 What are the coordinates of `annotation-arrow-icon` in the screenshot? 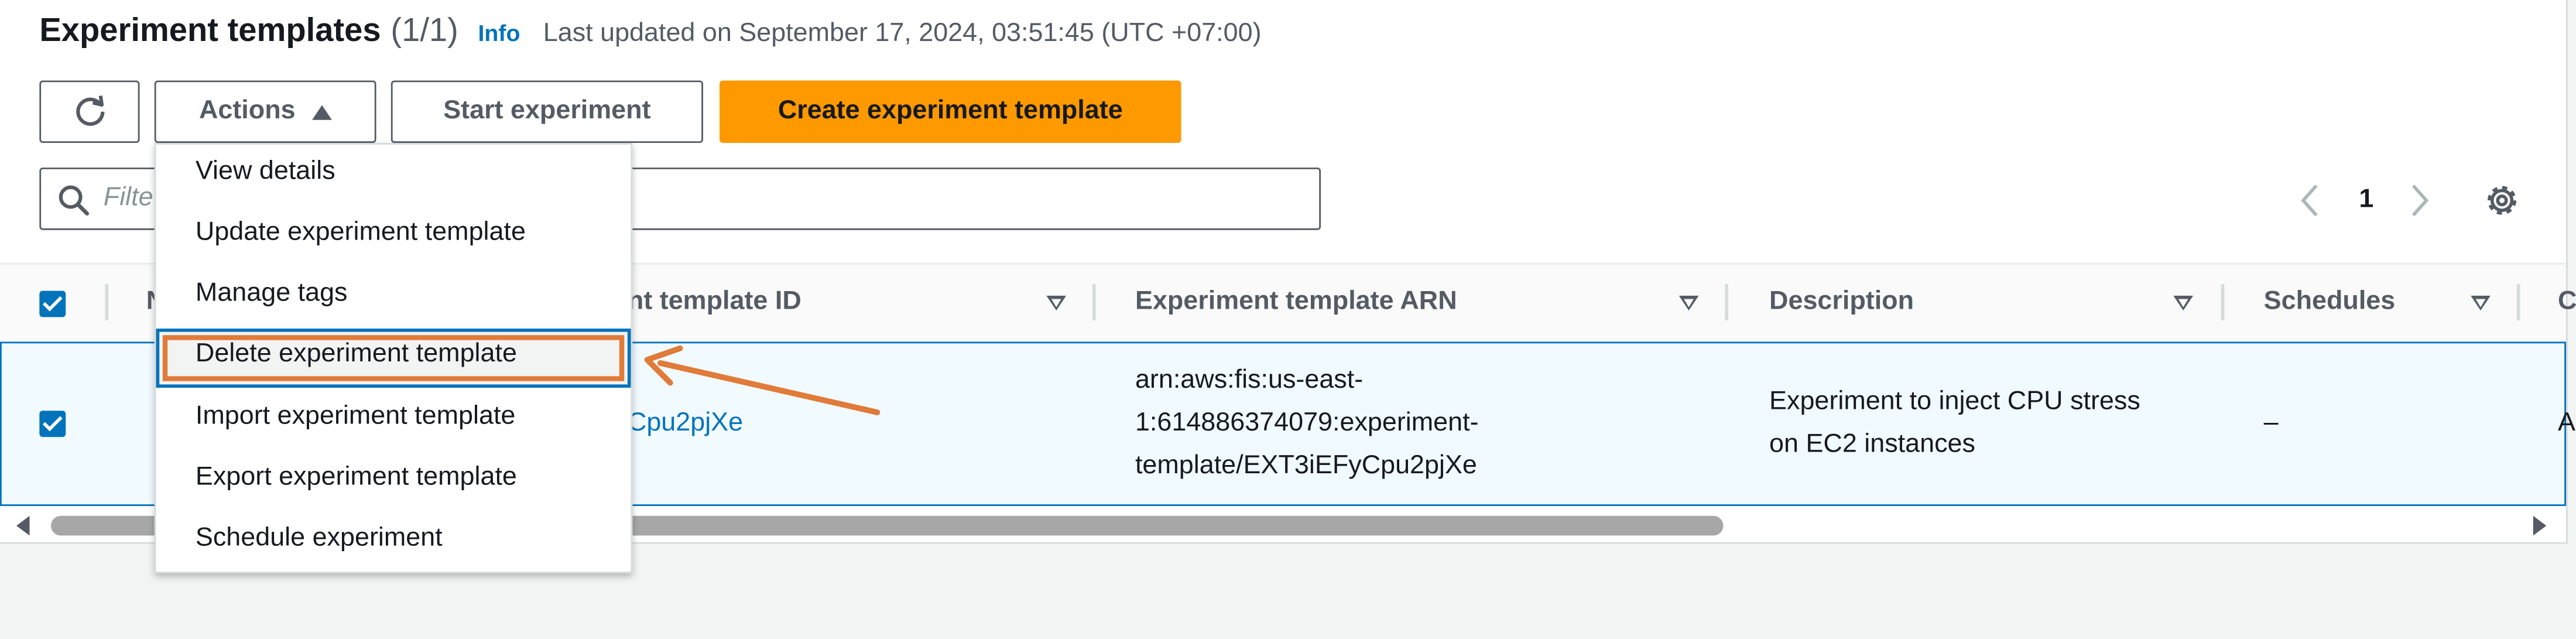 It's located at (762, 380).